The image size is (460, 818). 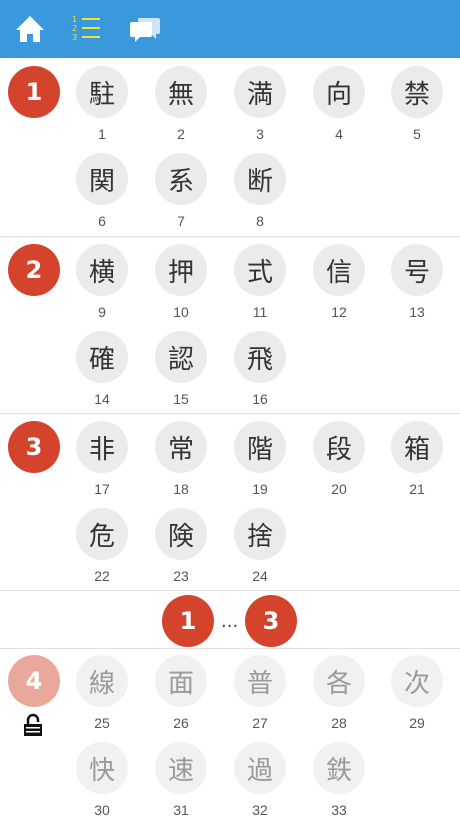 I want to click on lesson-badge: 1, so click(x=34, y=92).